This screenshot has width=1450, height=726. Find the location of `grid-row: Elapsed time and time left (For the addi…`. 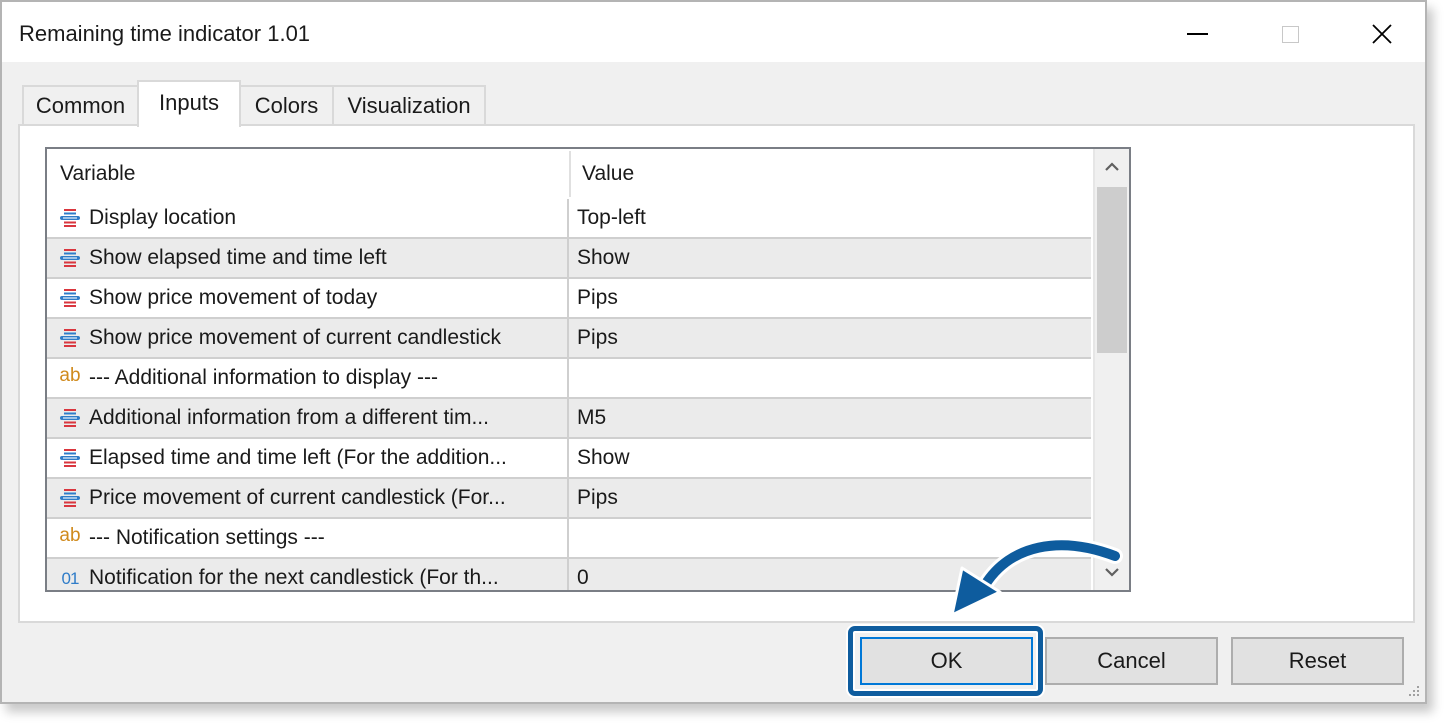

grid-row: Elapsed time and time left (For the addi… is located at coordinates (569, 459).